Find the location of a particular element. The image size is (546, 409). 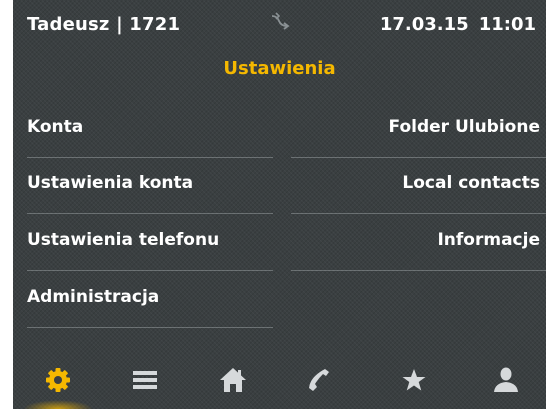

call-forward-icon is located at coordinates (280, 21).